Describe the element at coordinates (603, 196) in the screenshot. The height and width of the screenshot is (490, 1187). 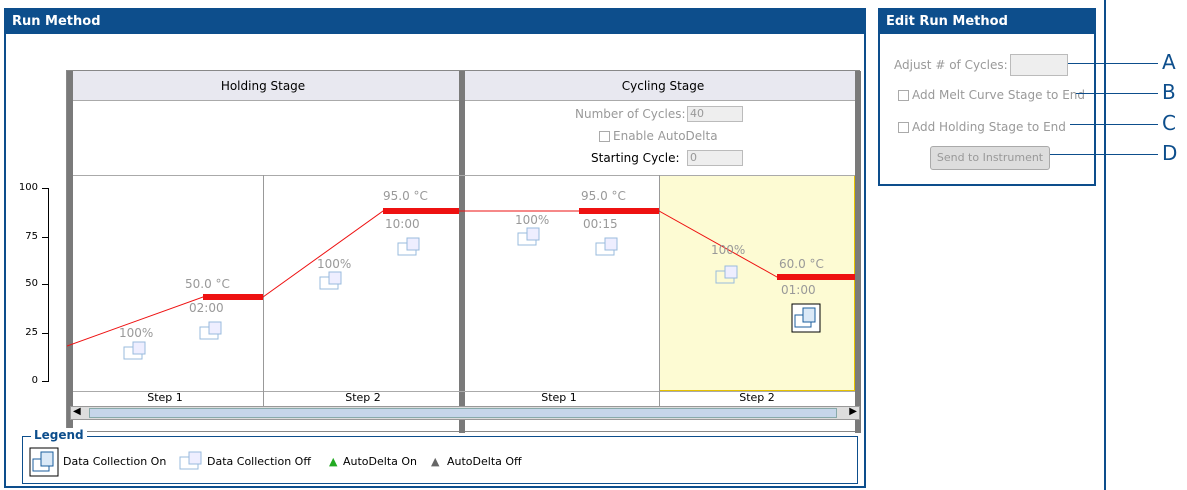
I see `cyc-step1-temp: 95.0 °C` at that location.